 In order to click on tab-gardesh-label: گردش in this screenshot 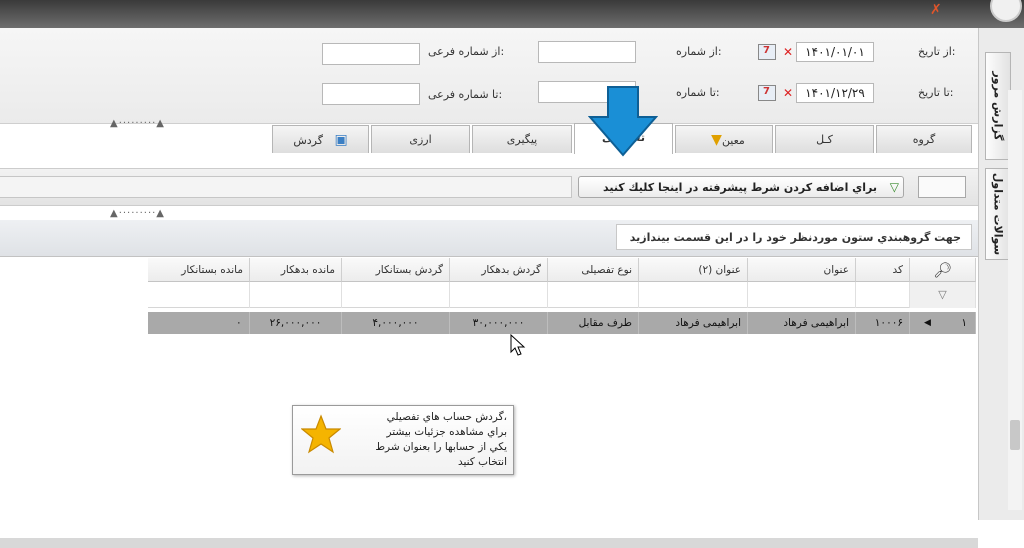, I will do `click(308, 140)`.